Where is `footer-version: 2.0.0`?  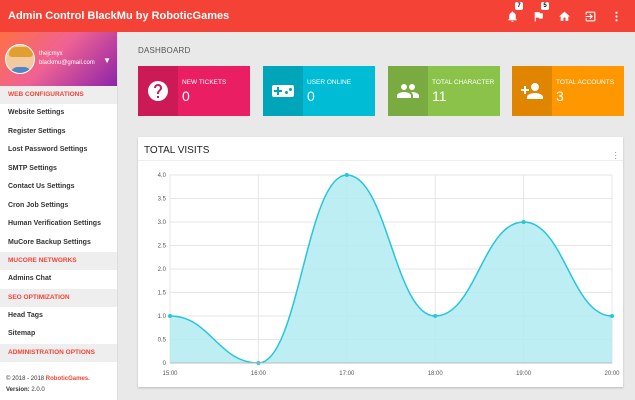 footer-version: 2.0.0 is located at coordinates (38, 390).